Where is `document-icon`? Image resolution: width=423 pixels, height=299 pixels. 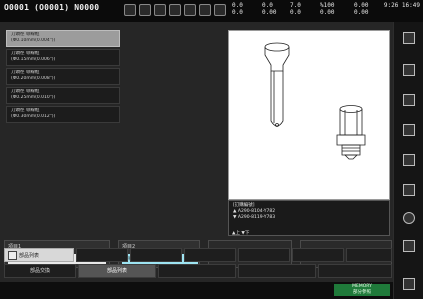 document-icon is located at coordinates (409, 70).